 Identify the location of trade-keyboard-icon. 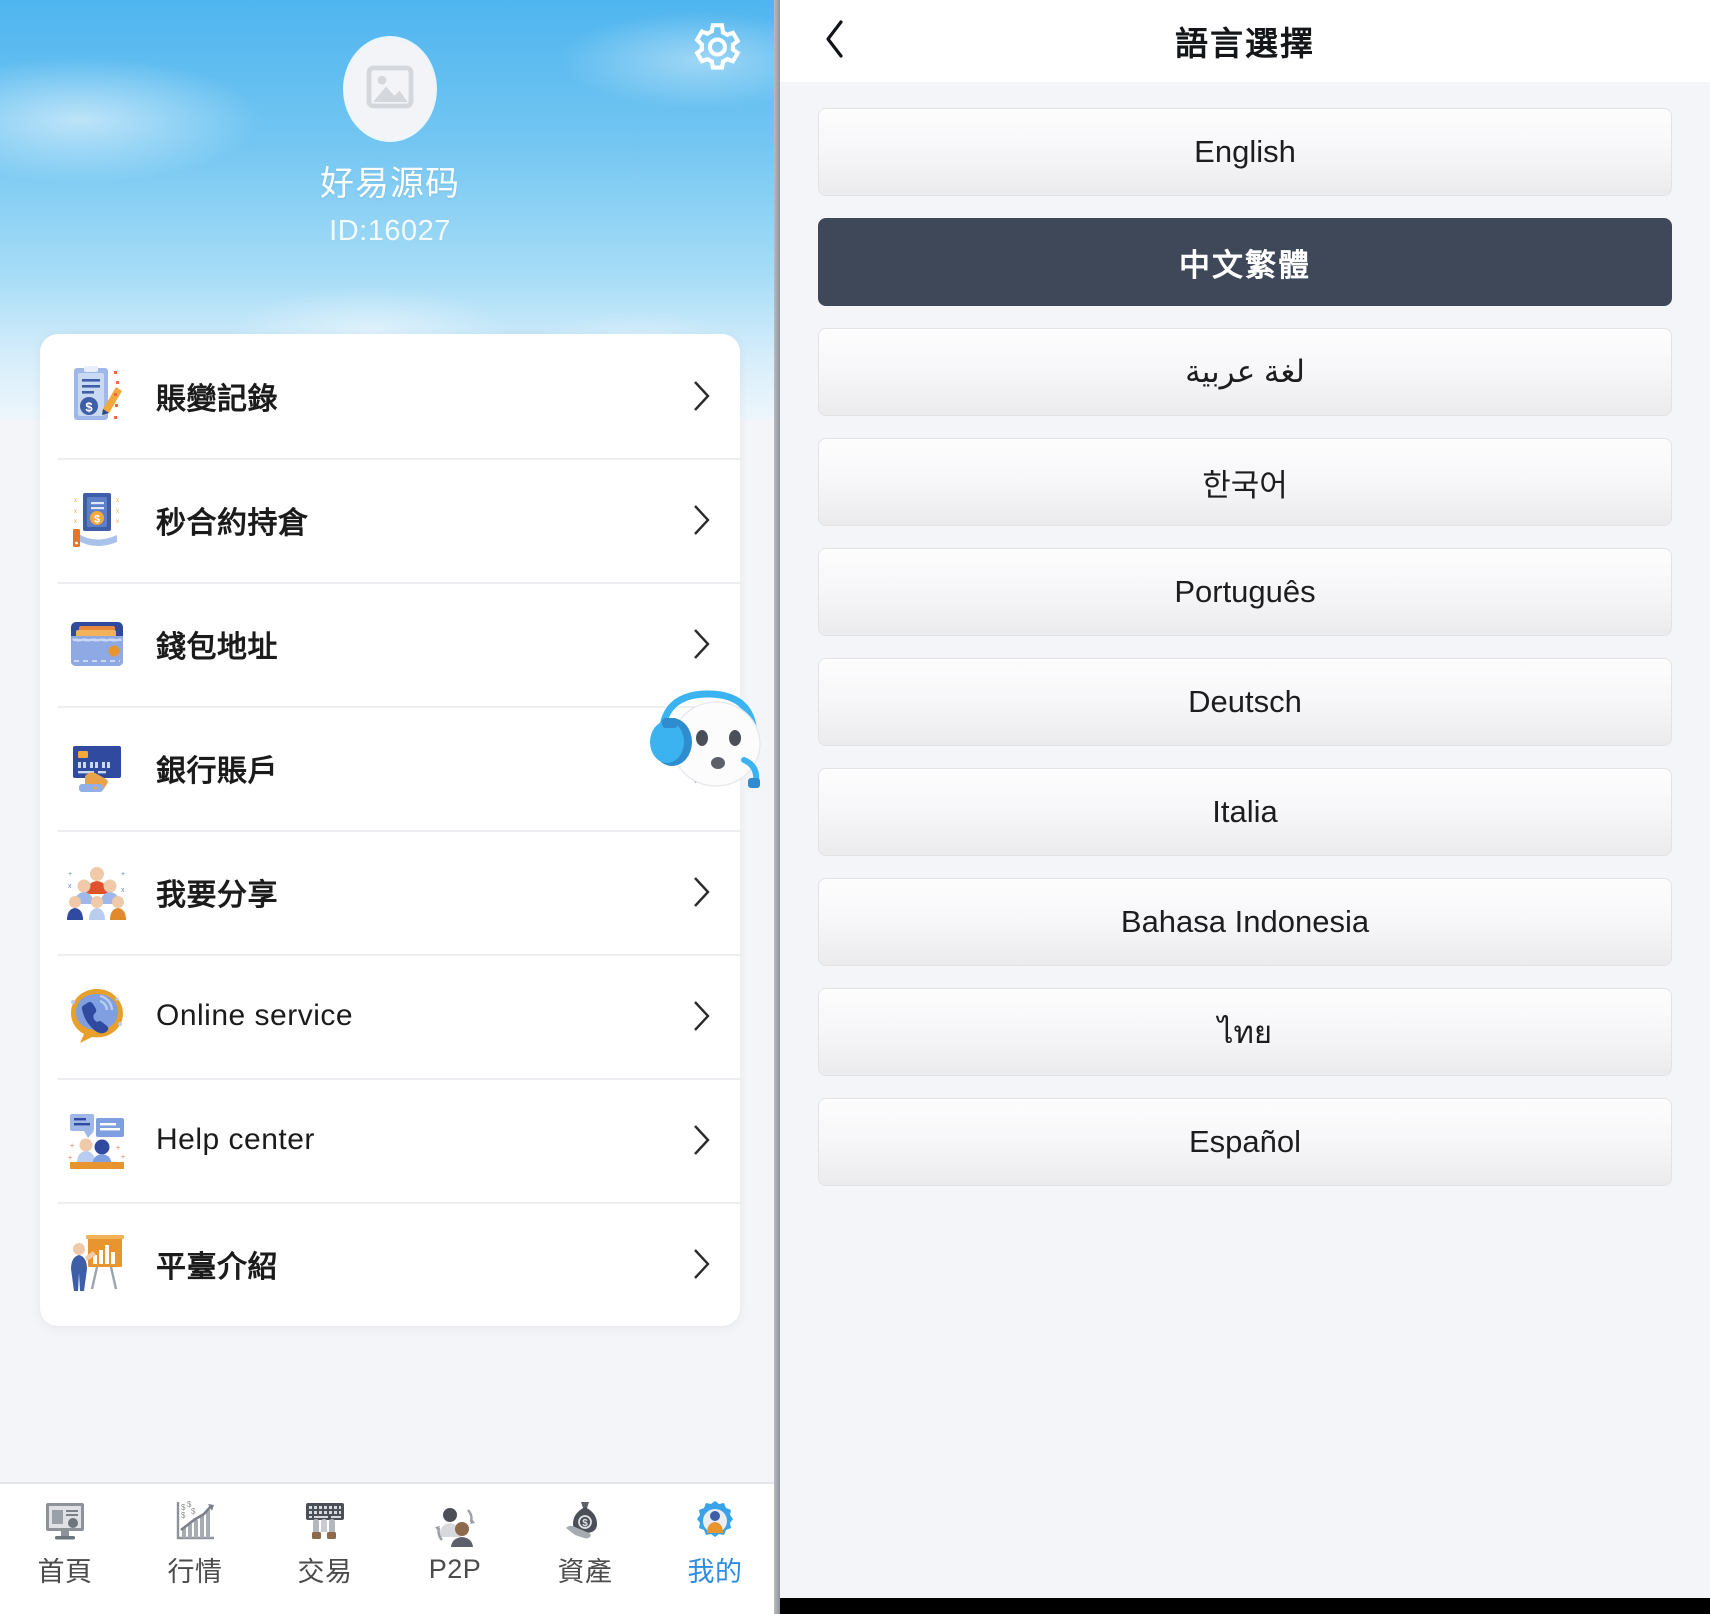
(325, 1521).